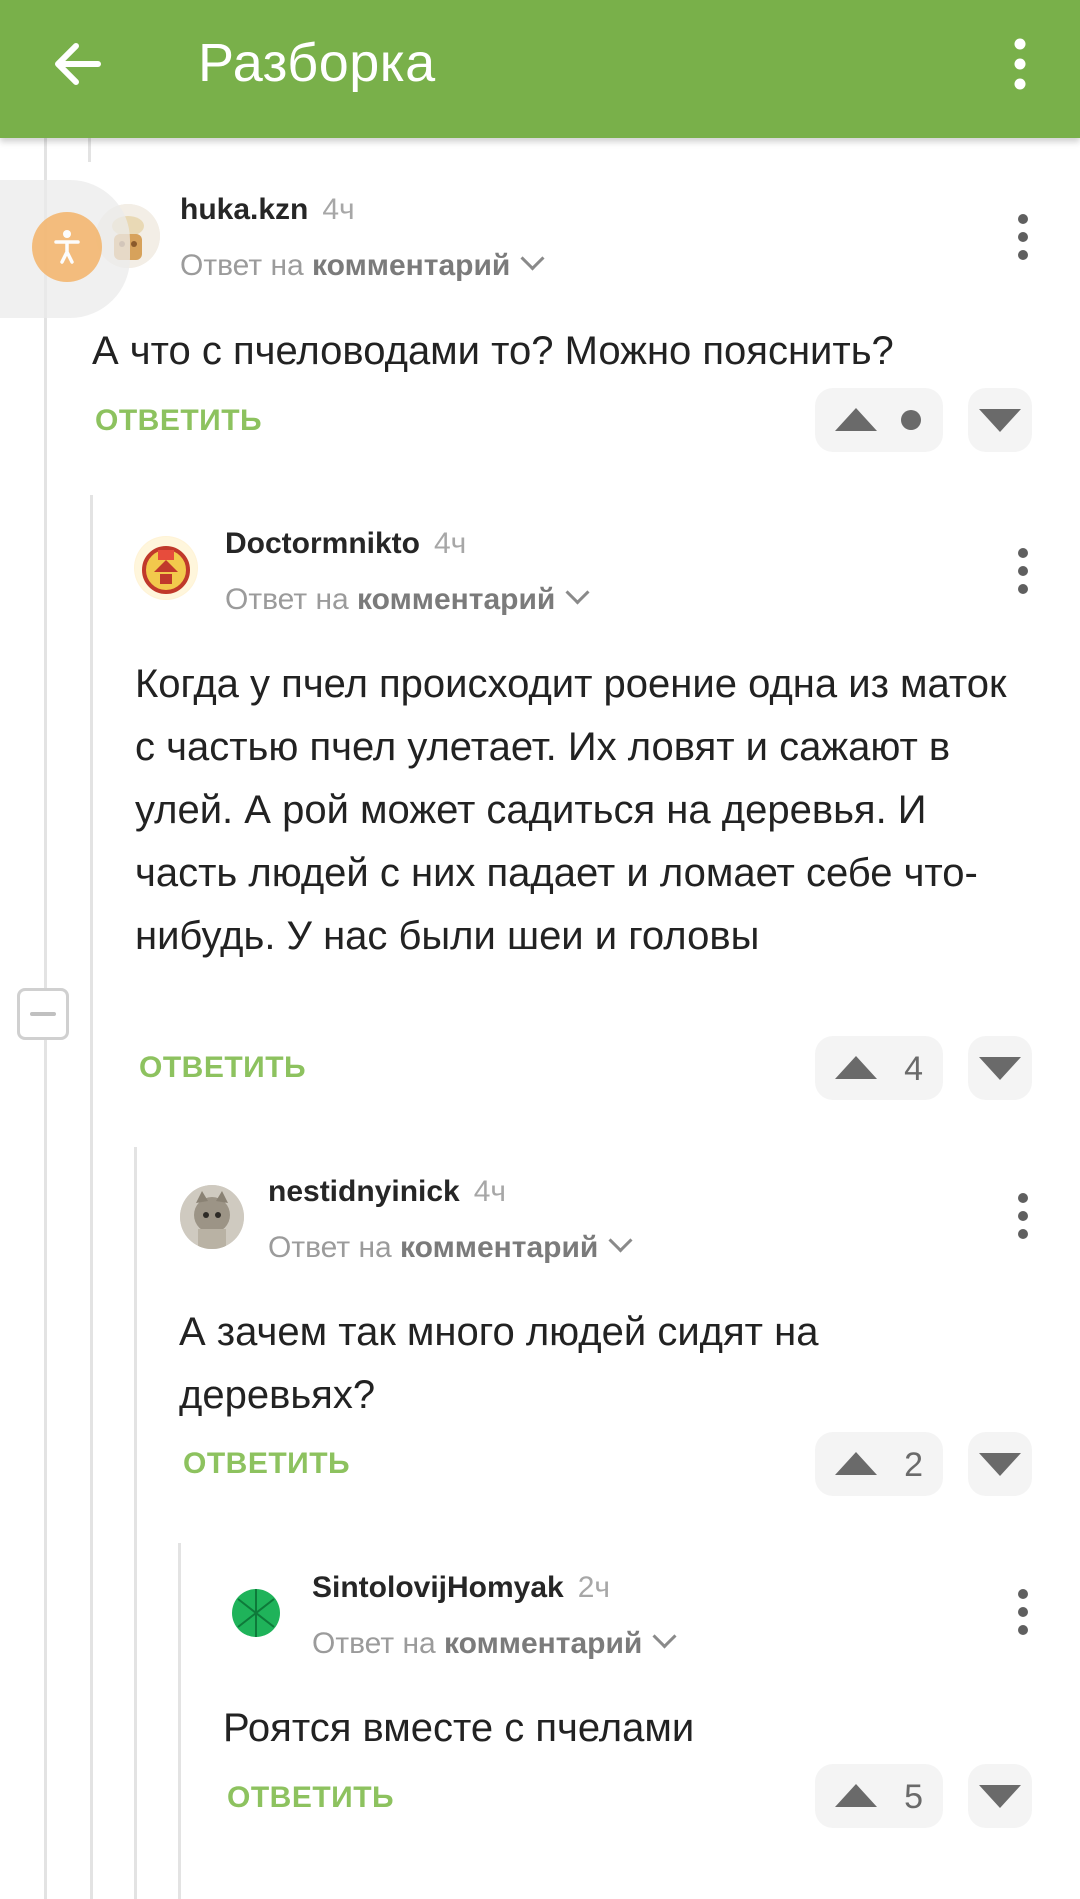  I want to click on minus-icon, so click(43, 1014).